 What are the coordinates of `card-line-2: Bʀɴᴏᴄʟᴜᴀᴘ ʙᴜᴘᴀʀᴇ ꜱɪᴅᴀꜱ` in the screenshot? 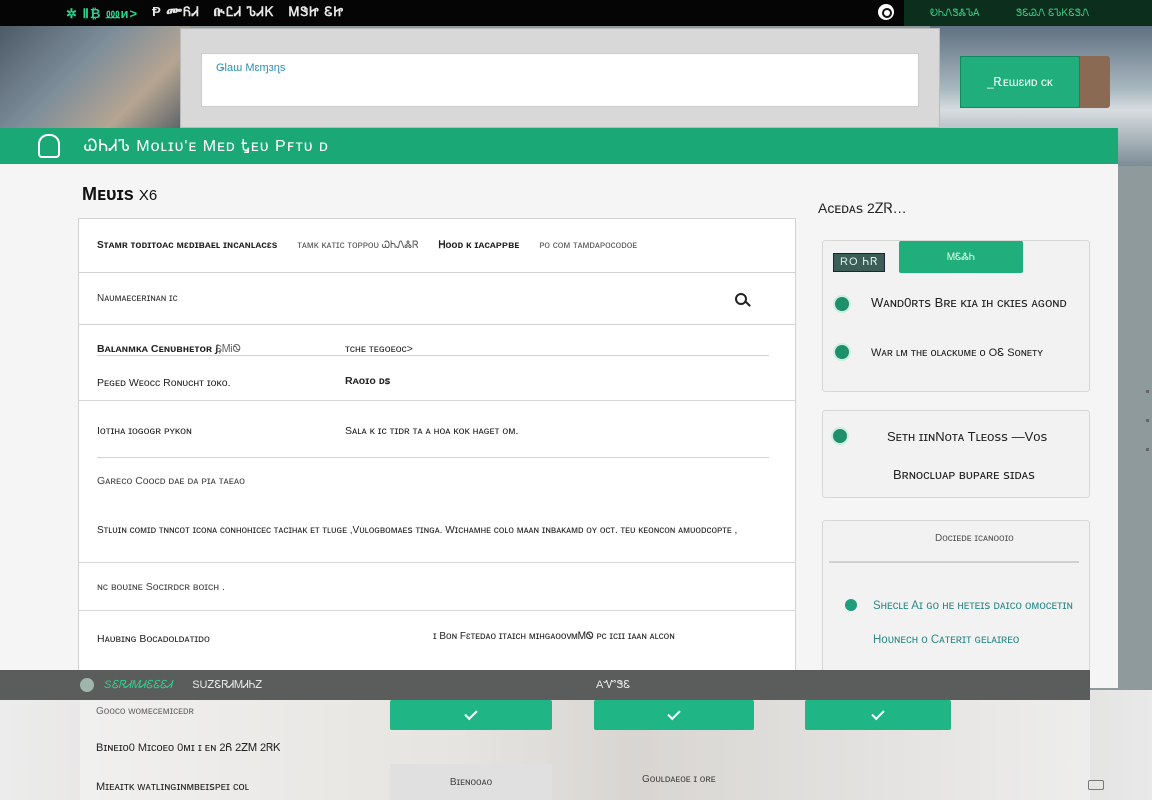 It's located at (964, 474).